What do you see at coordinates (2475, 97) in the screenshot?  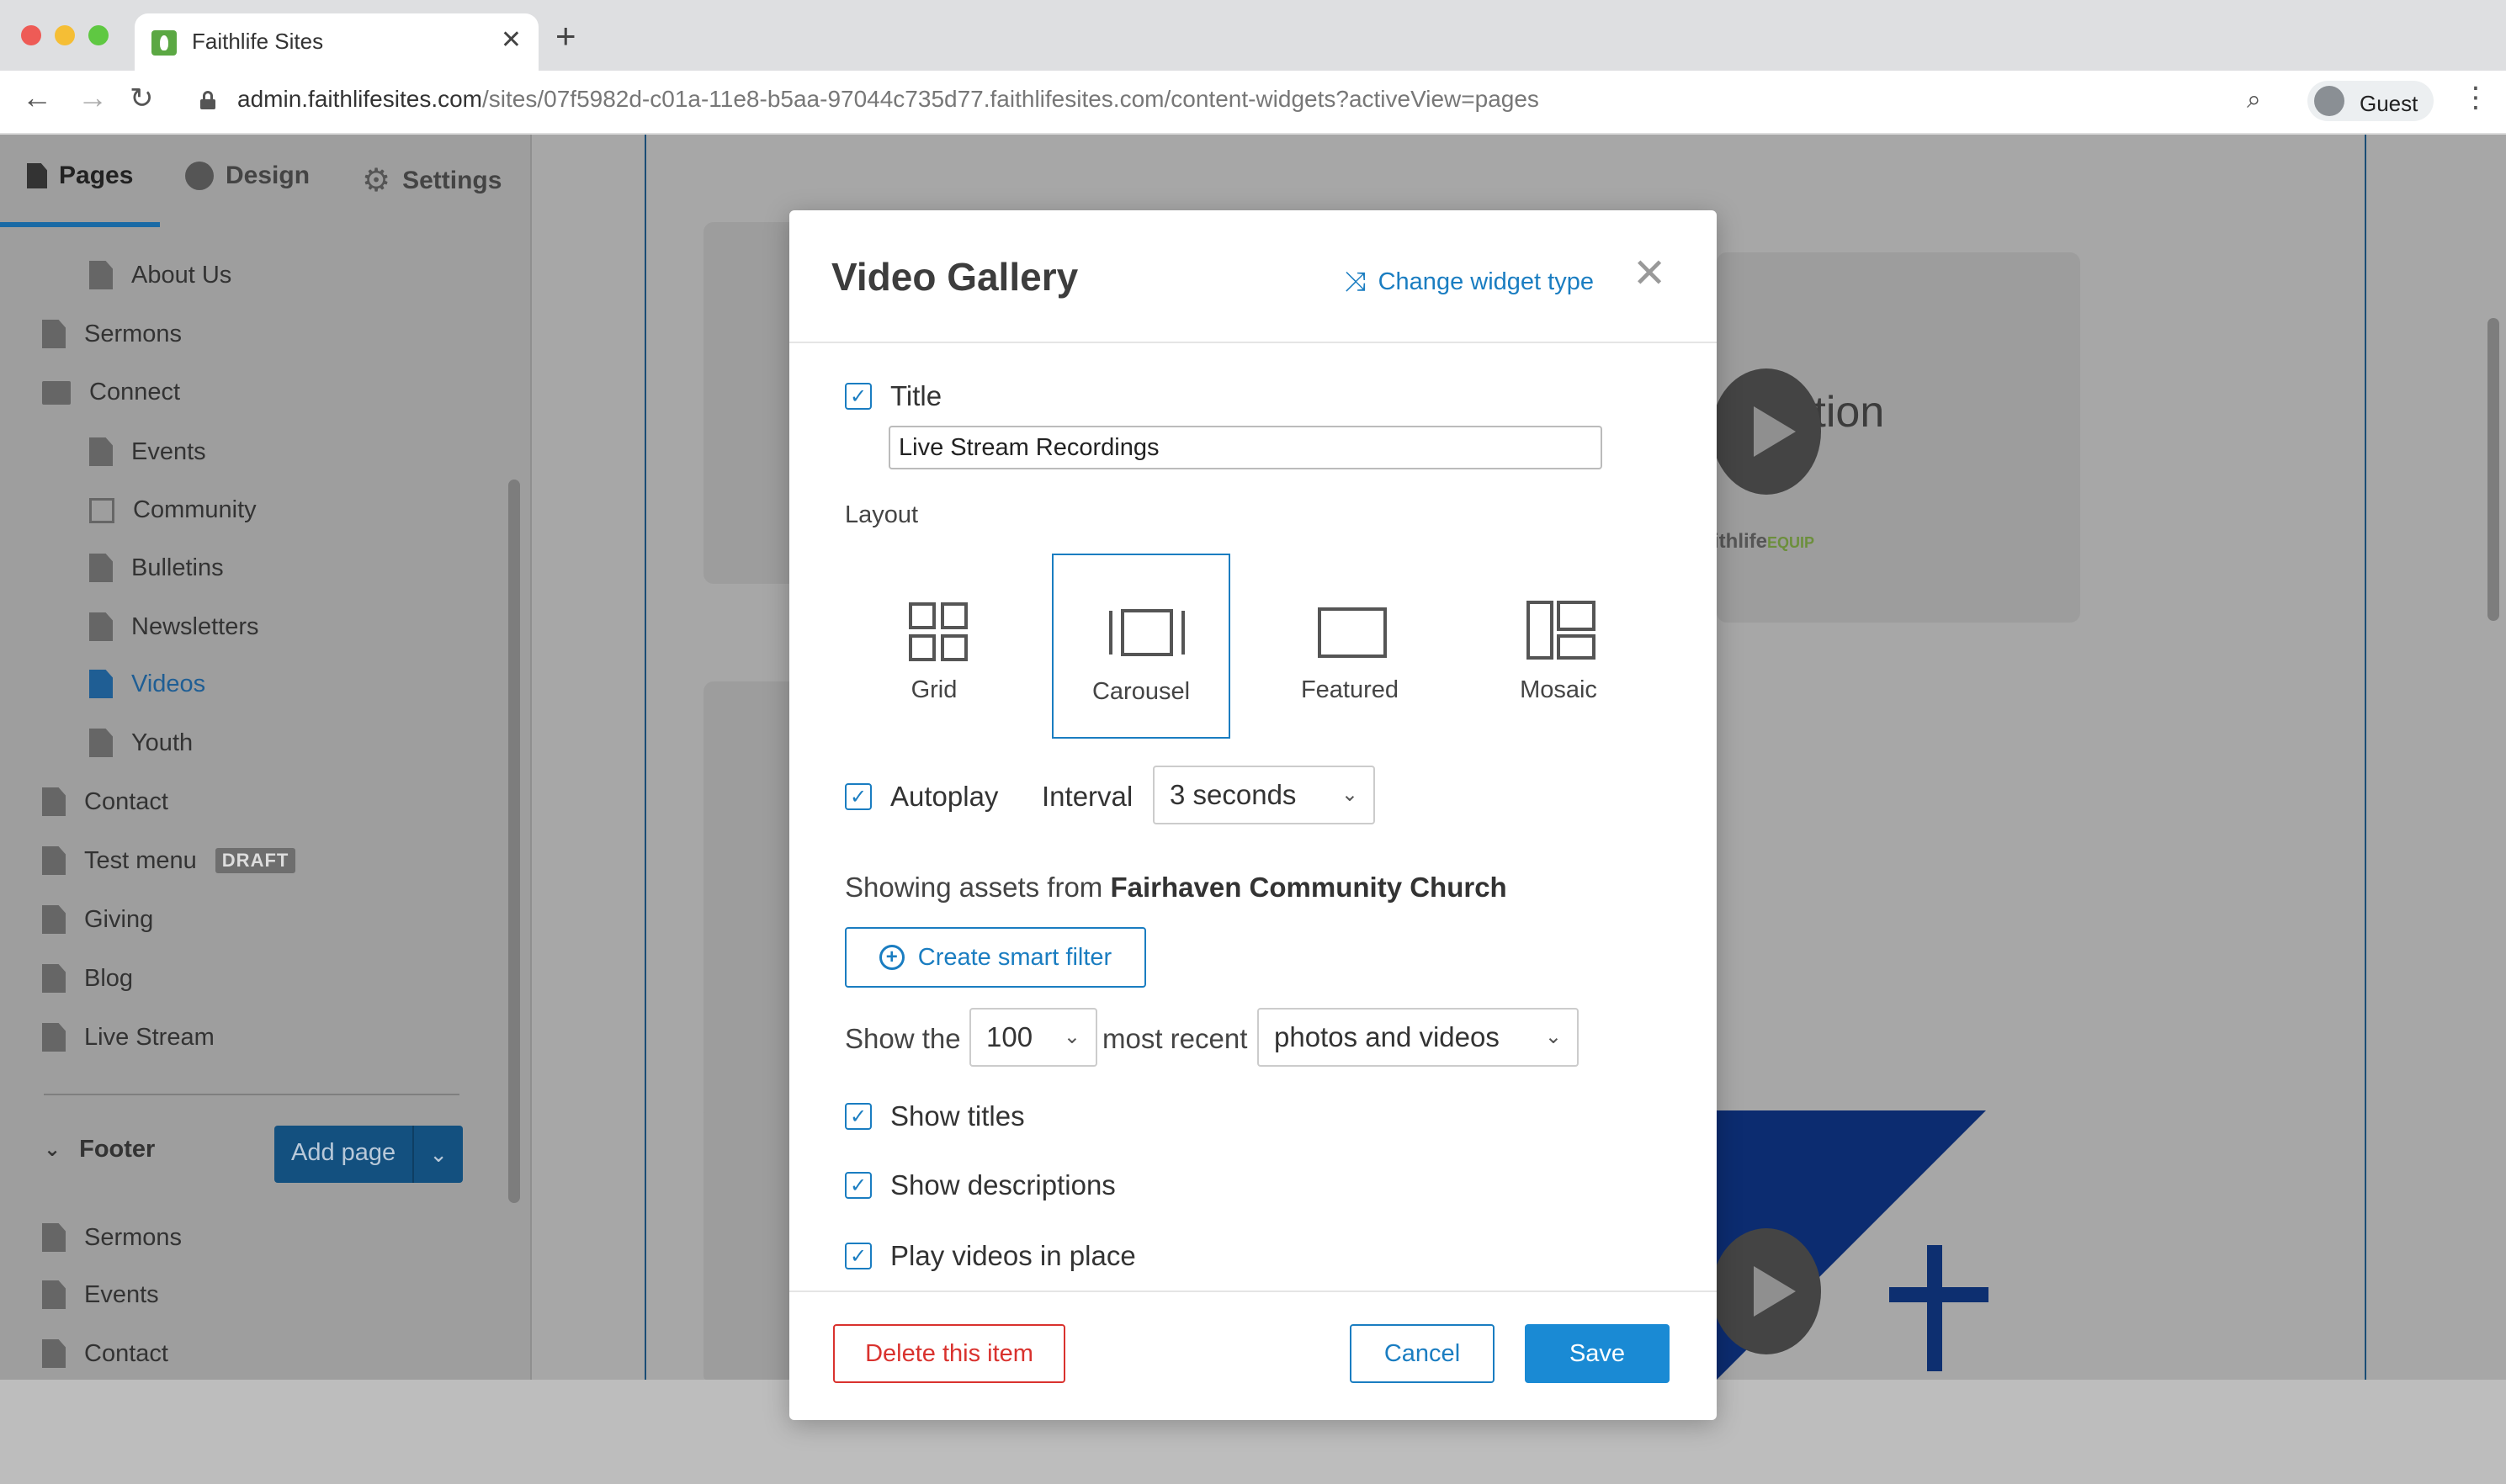 I see `menu-kebab-icon: ⋮` at bounding box center [2475, 97].